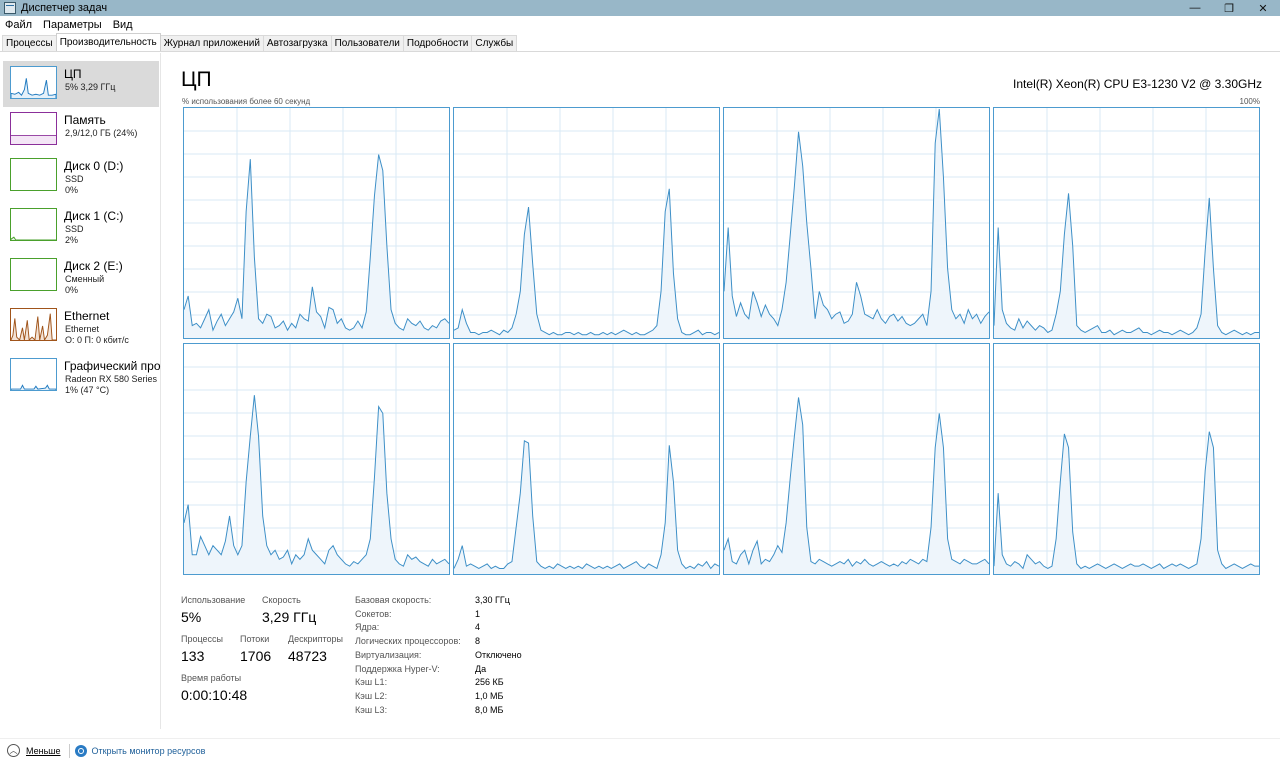 This screenshot has height=769, width=1280. Describe the element at coordinates (193, 656) in the screenshot. I see `processes-value: 133` at that location.